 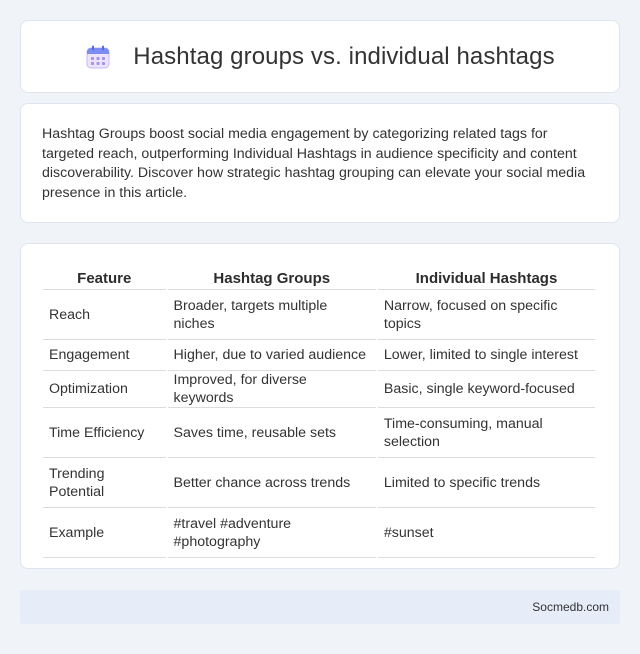 What do you see at coordinates (98, 56) in the screenshot?
I see `calendar-icon` at bounding box center [98, 56].